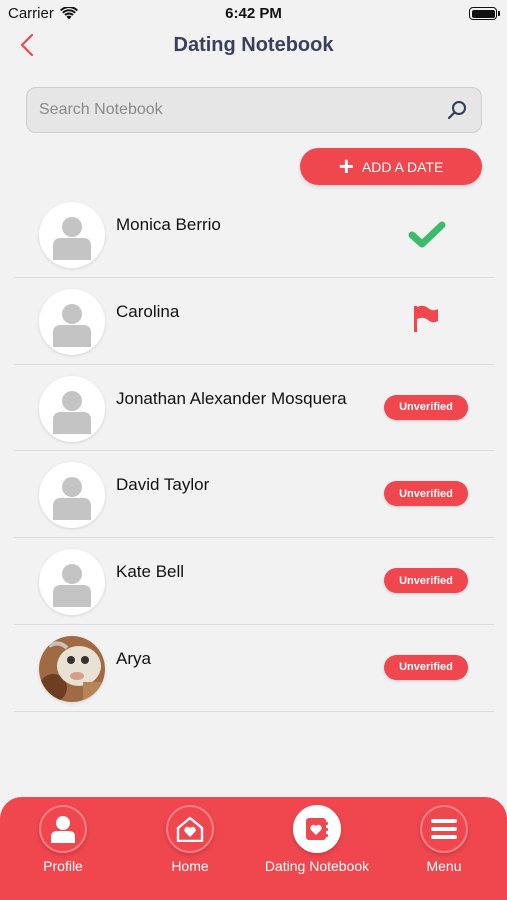  Describe the element at coordinates (457, 110) in the screenshot. I see `search-icon` at that location.